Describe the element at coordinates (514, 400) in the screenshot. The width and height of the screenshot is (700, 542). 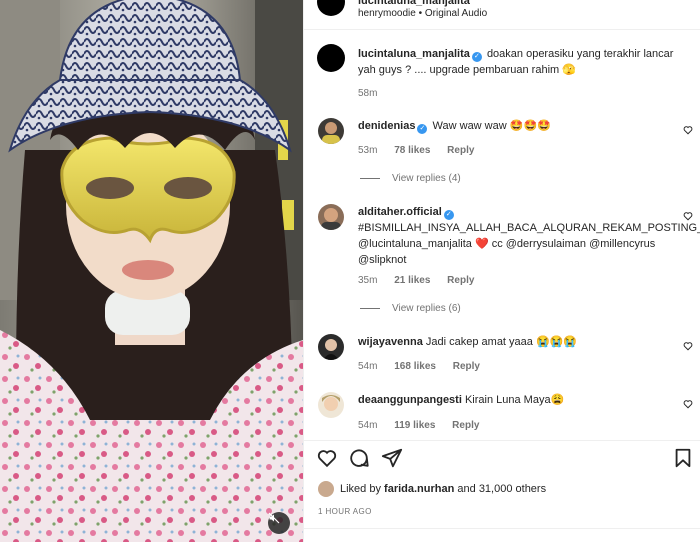
I see `comment-text: Kirain Luna Maya😩` at that location.